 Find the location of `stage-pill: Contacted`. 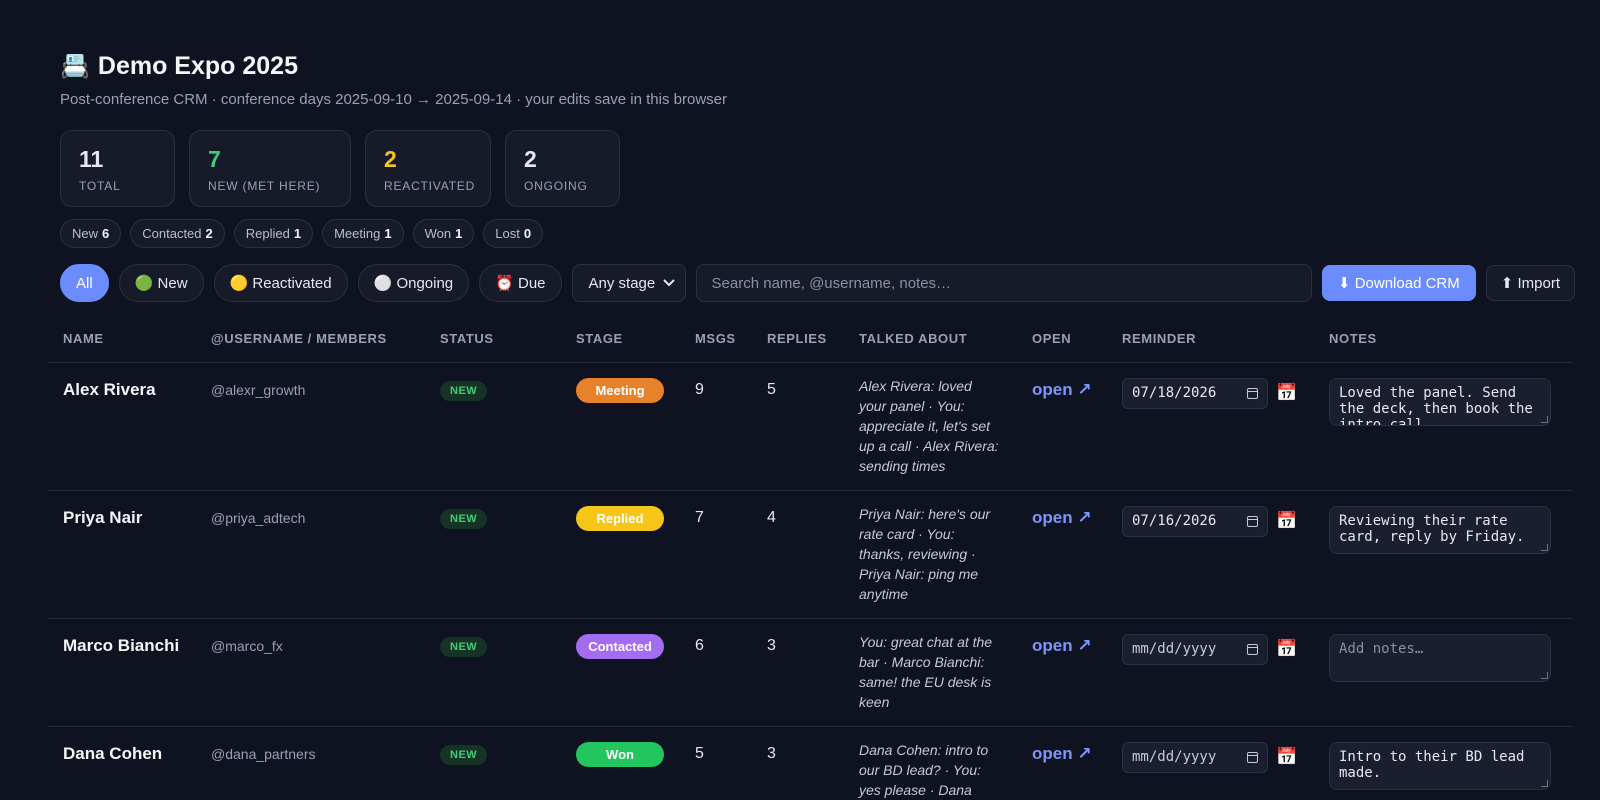

stage-pill: Contacted is located at coordinates (620, 646).